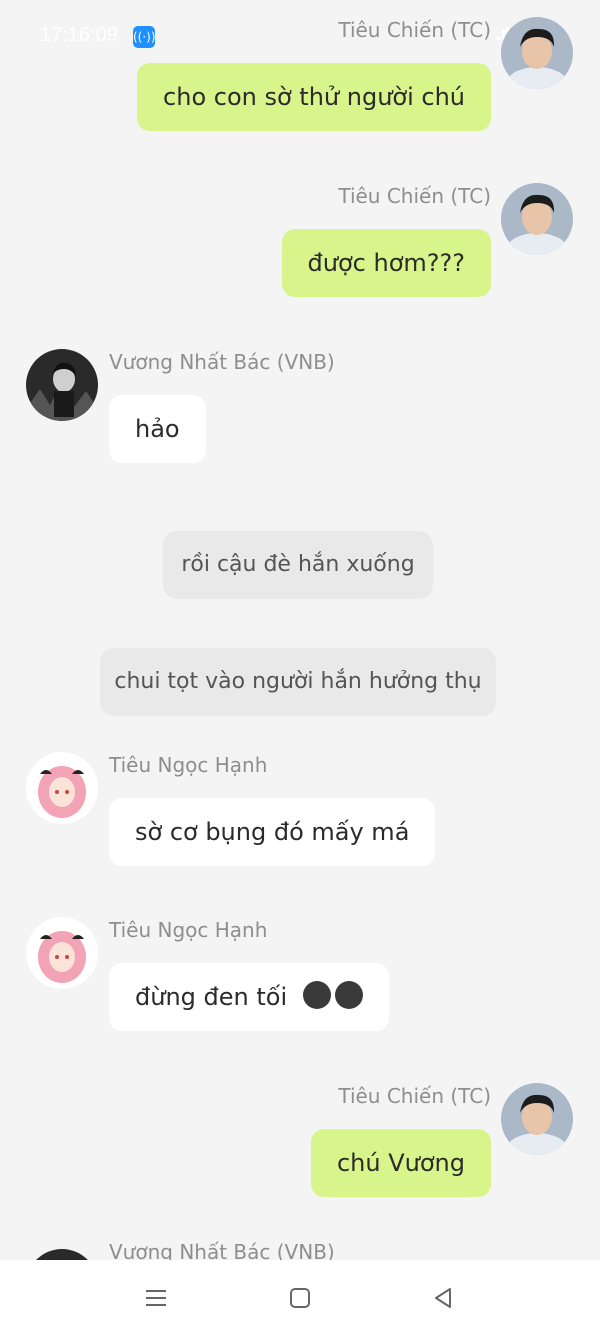  Describe the element at coordinates (156, 1298) in the screenshot. I see `menu-icon` at that location.